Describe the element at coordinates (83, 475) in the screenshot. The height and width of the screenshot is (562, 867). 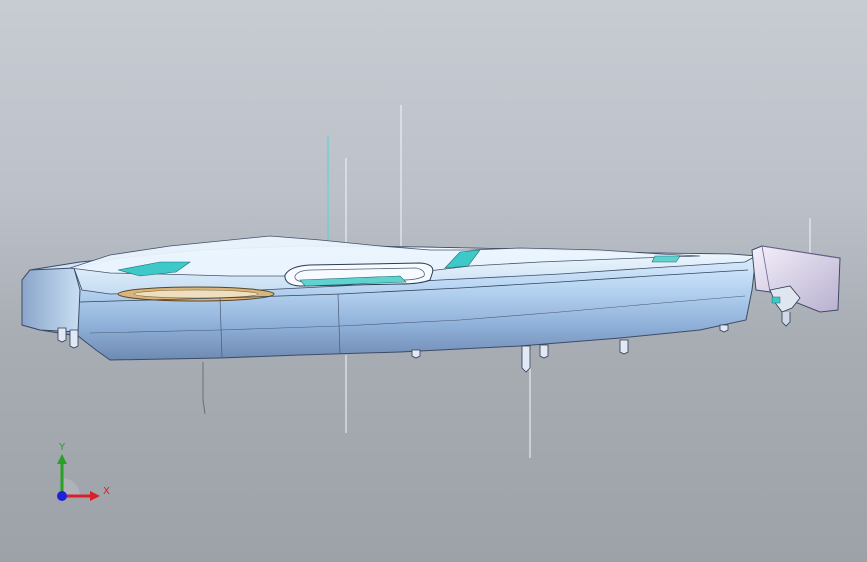
I see `axis-triad: Y X` at that location.